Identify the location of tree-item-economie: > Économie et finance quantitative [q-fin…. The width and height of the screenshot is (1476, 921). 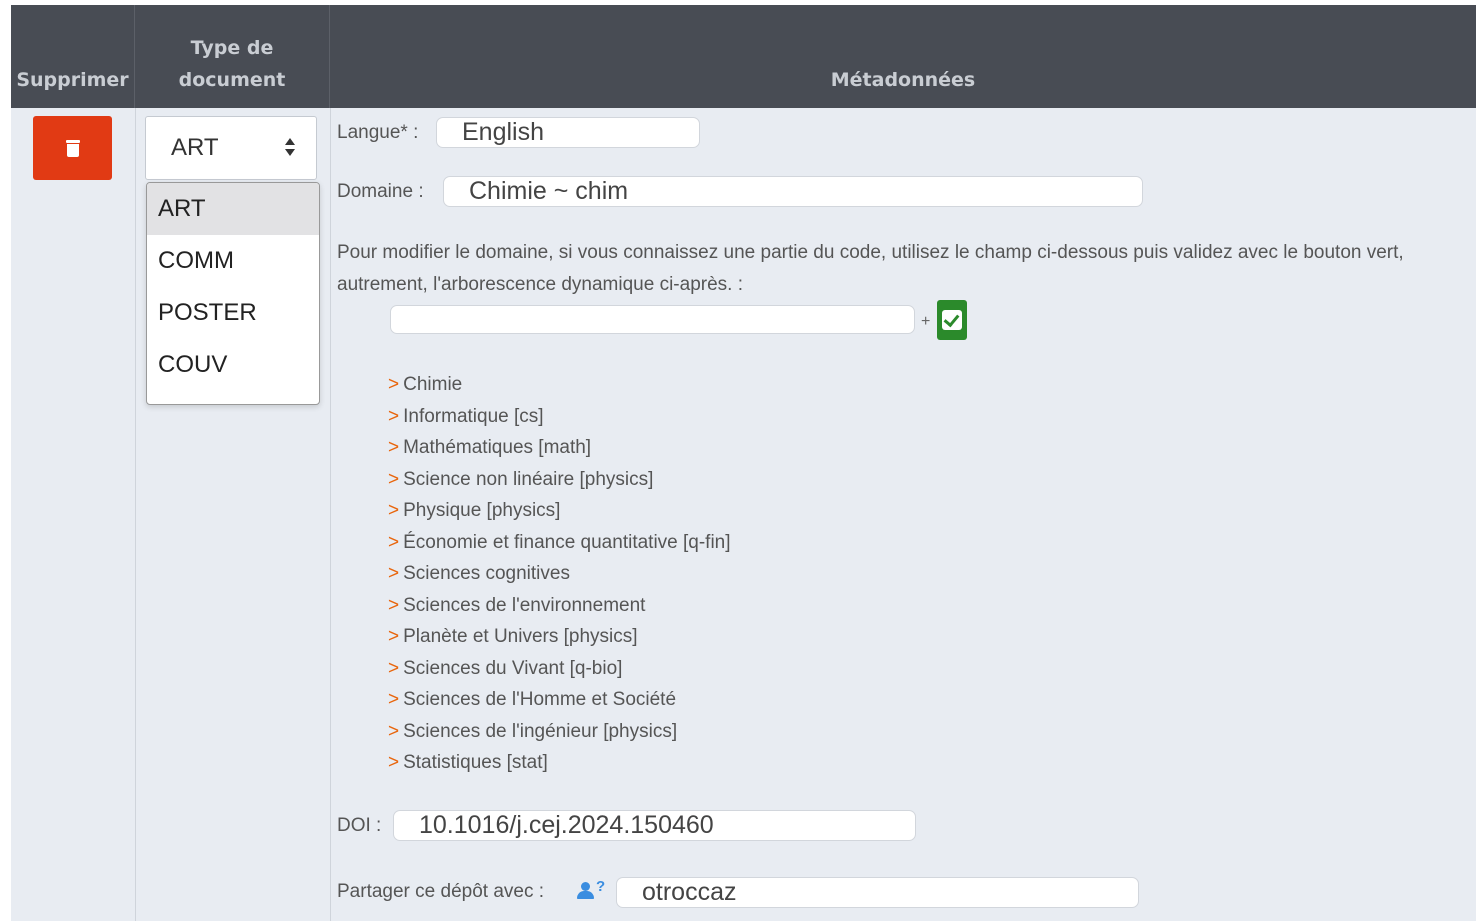
(559, 543).